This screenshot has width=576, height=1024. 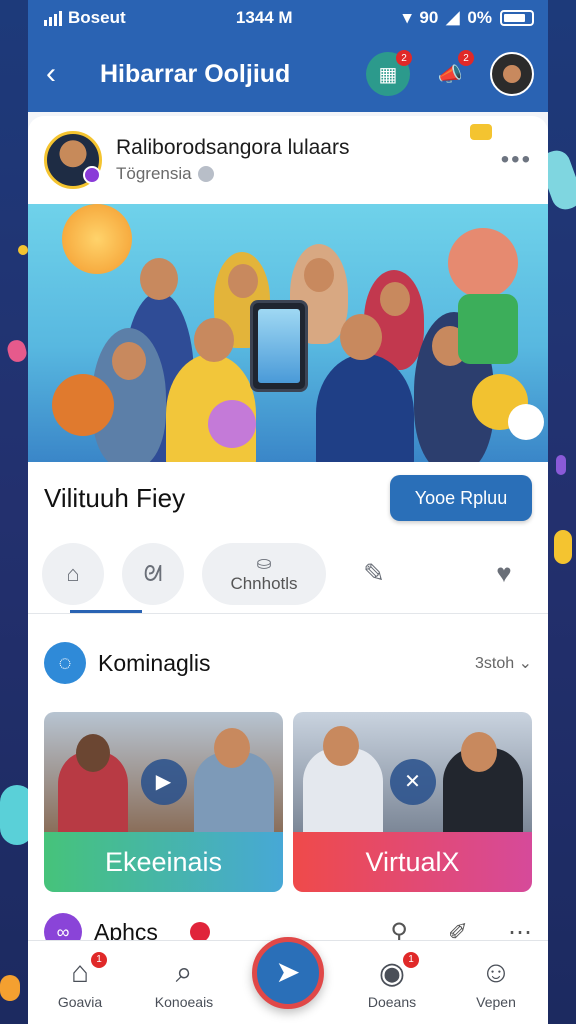 What do you see at coordinates (154, 173) in the screenshot?
I see `post-subtitle: Tögrensia` at bounding box center [154, 173].